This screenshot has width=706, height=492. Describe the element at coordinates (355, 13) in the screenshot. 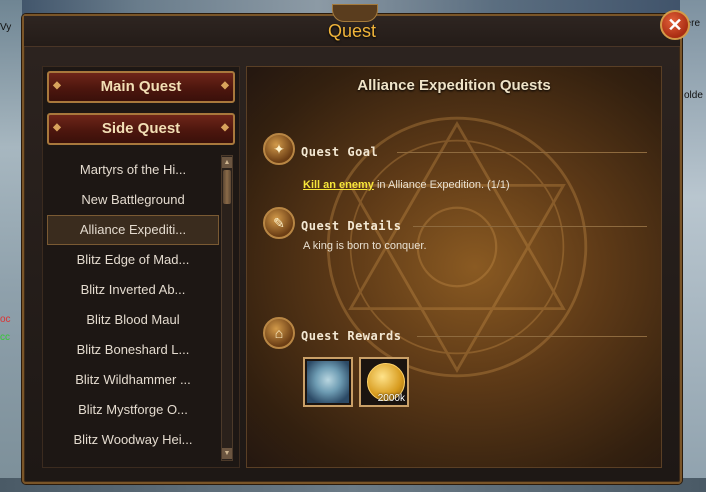

I see `title-crest-ornament` at that location.